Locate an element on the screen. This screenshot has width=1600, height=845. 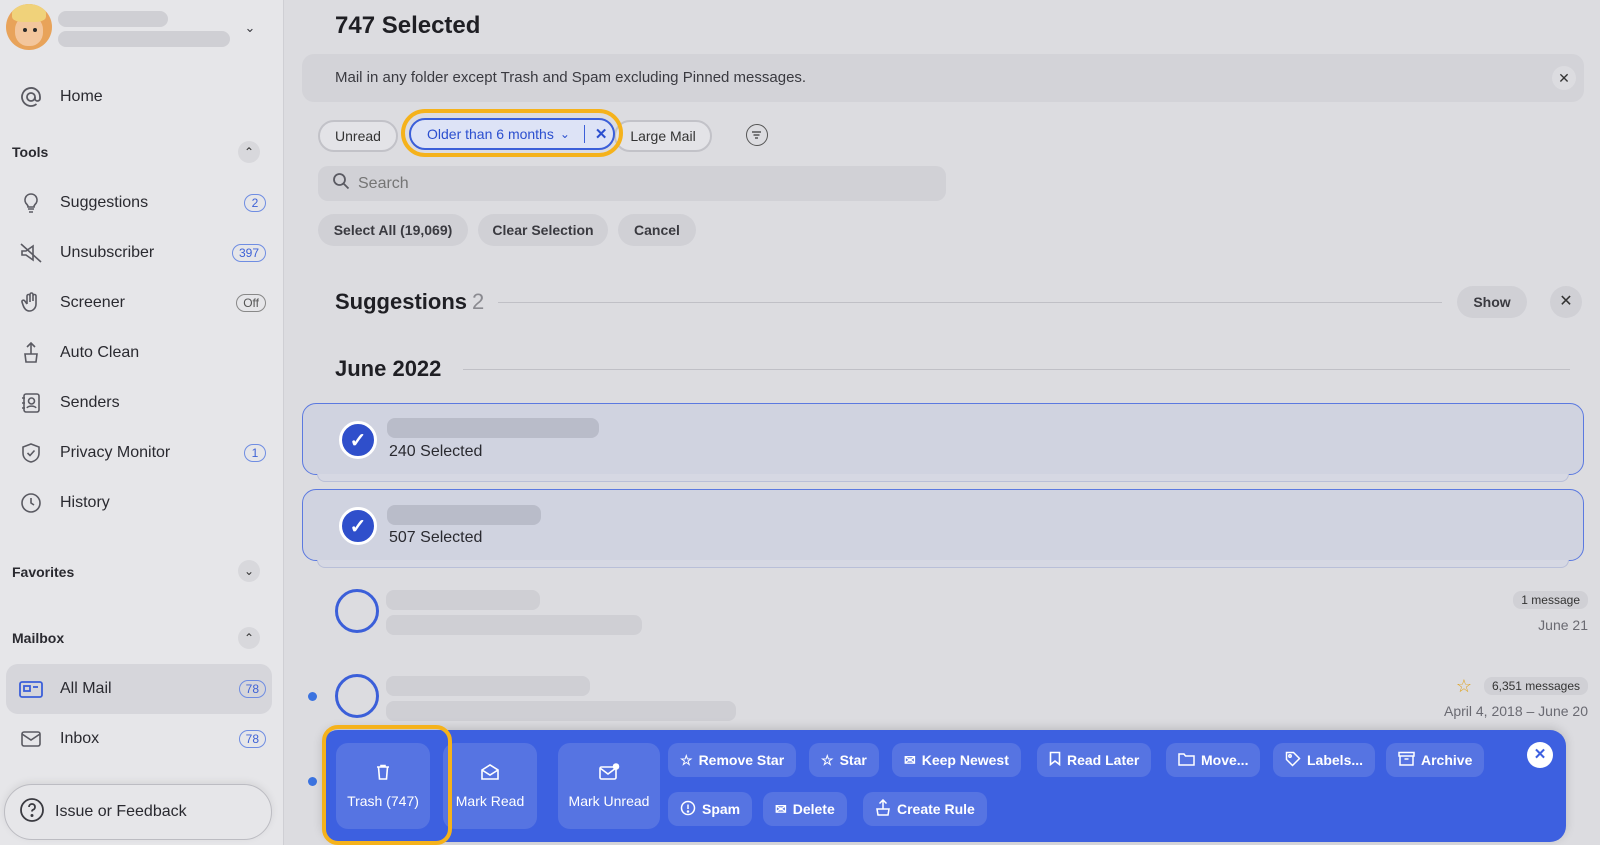
megaphone-off-icon is located at coordinates (31, 253).